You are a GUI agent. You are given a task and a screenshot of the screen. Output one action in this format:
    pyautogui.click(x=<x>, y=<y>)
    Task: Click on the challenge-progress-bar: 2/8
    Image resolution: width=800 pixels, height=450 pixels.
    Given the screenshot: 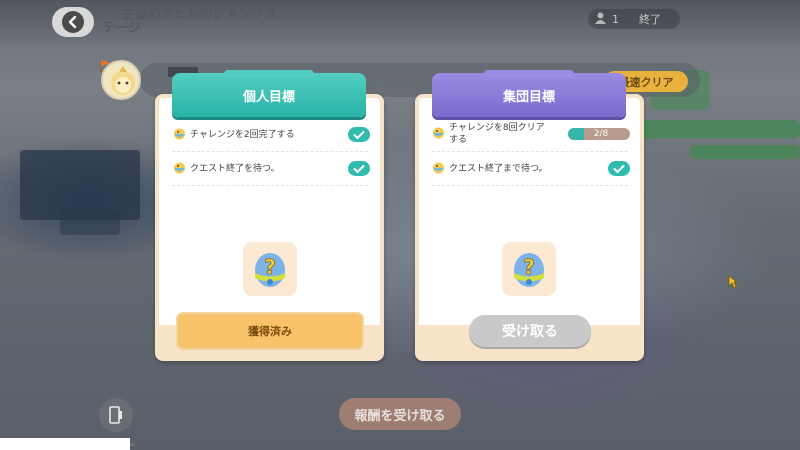 What is the action you would take?
    pyautogui.click(x=599, y=134)
    